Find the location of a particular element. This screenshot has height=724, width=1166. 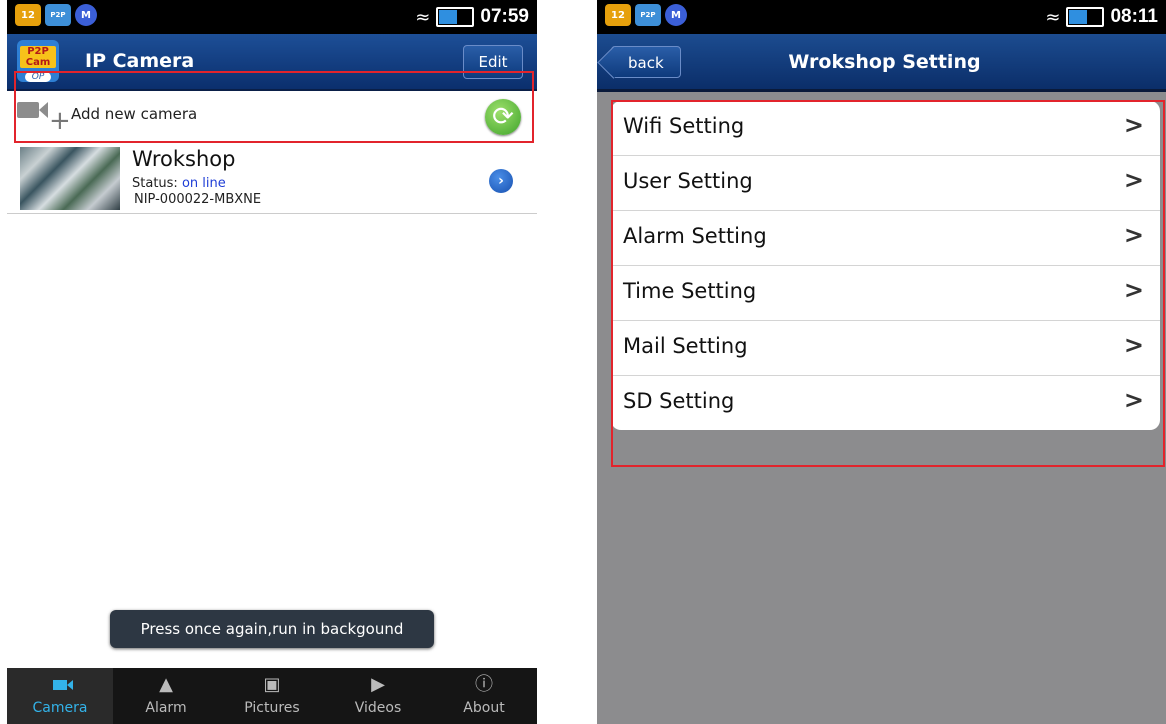

tab-pictures: ▣ Pictures is located at coordinates (272, 696).